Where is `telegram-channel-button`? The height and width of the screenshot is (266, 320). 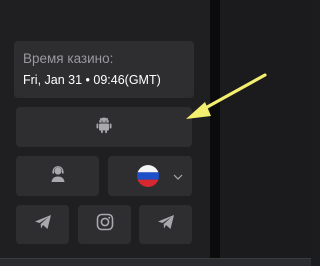
telegram-channel-button is located at coordinates (165, 224).